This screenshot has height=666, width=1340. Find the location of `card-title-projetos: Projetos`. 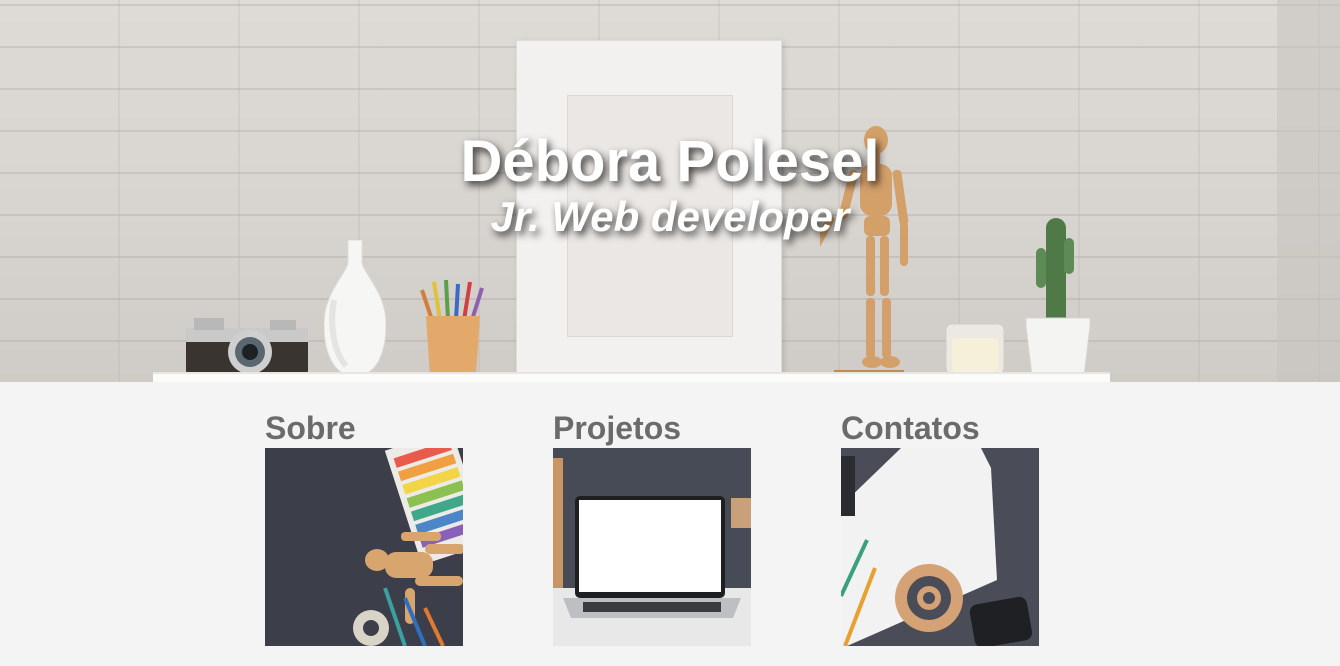

card-title-projetos: Projetos is located at coordinates (617, 428).